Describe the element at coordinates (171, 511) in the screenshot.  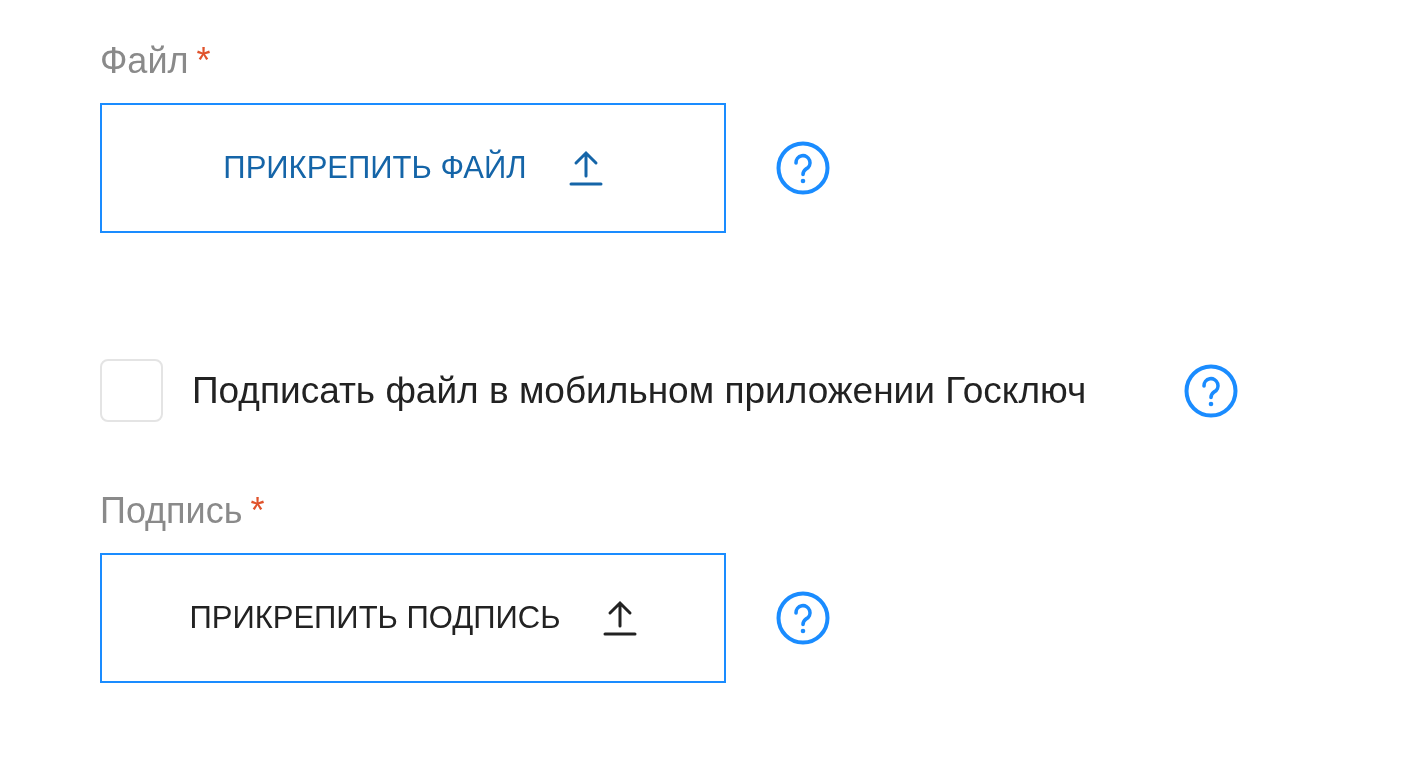
I see `field-label: Подпись` at that location.